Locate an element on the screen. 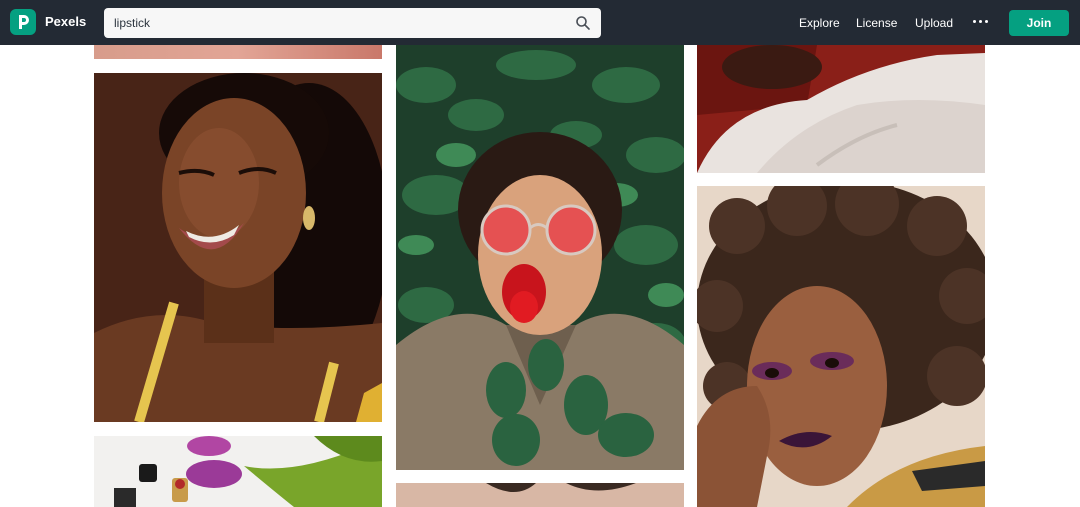 The image size is (1080, 507). more-horizontal-icon is located at coordinates (981, 22).